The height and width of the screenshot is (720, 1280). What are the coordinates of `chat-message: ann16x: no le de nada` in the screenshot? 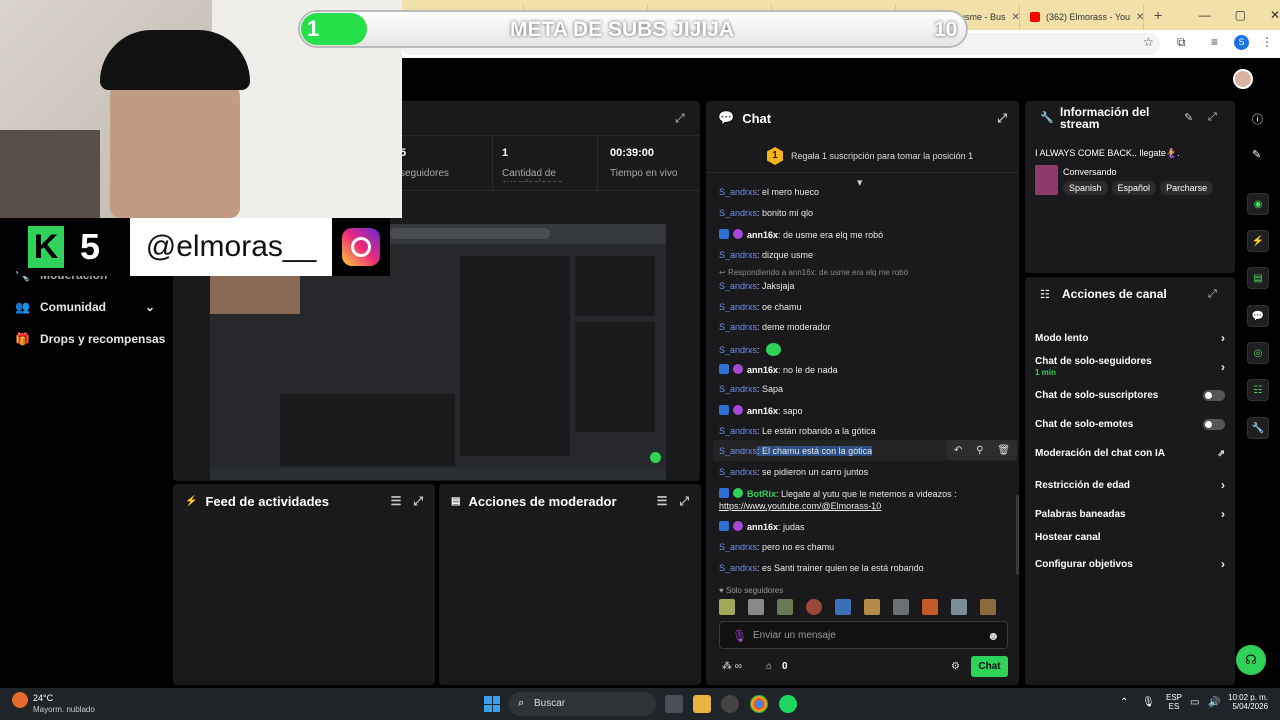 It's located at (778, 369).